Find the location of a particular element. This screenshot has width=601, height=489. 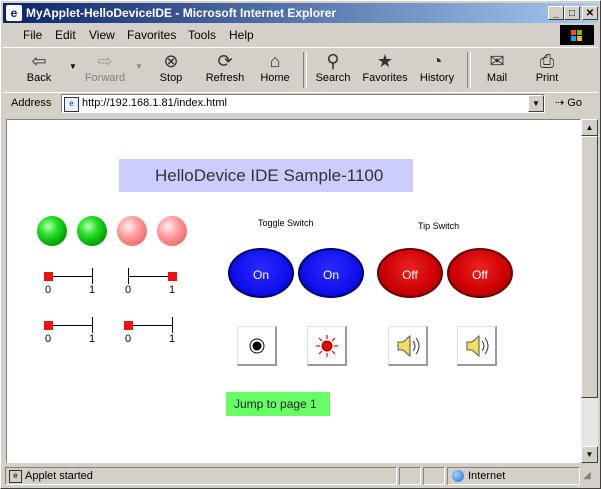

menu-help: Help is located at coordinates (241, 35).